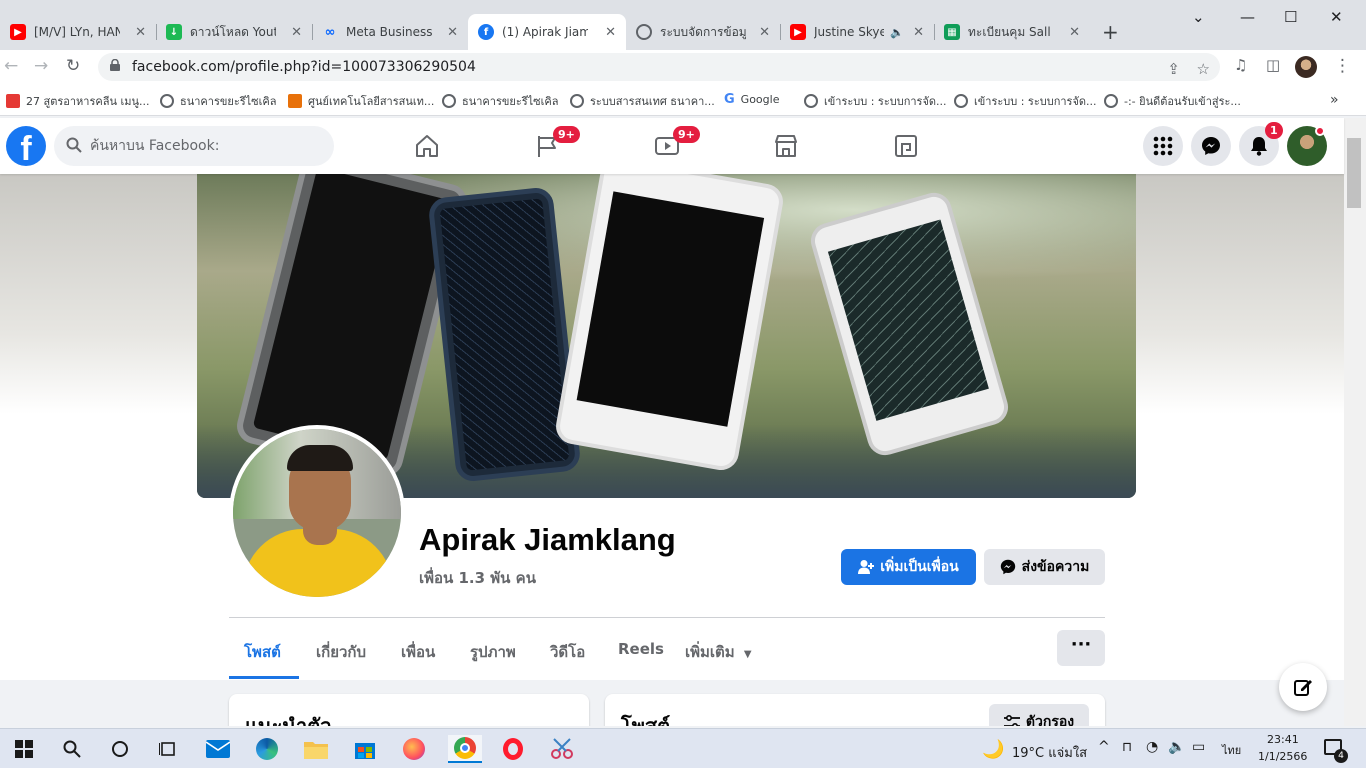  I want to click on close-window-button: ✕, so click(1336, 17).